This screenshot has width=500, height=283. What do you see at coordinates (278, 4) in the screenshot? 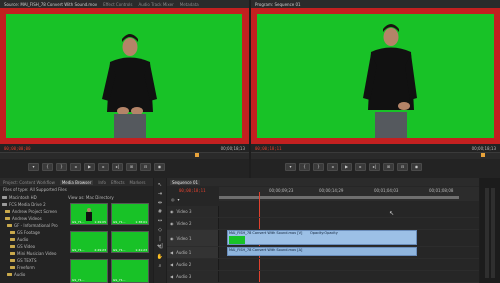
I see `tab-program: Program: Sequence 01` at bounding box center [278, 4].